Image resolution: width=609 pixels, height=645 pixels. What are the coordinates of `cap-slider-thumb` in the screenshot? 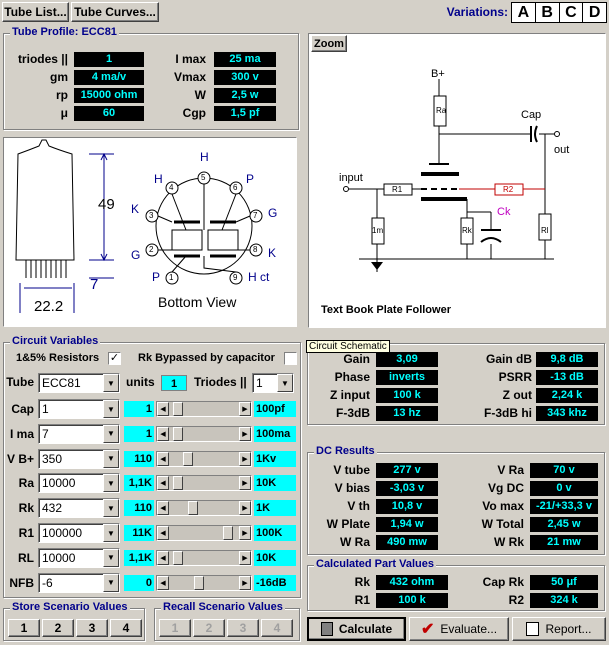 It's located at (177, 409).